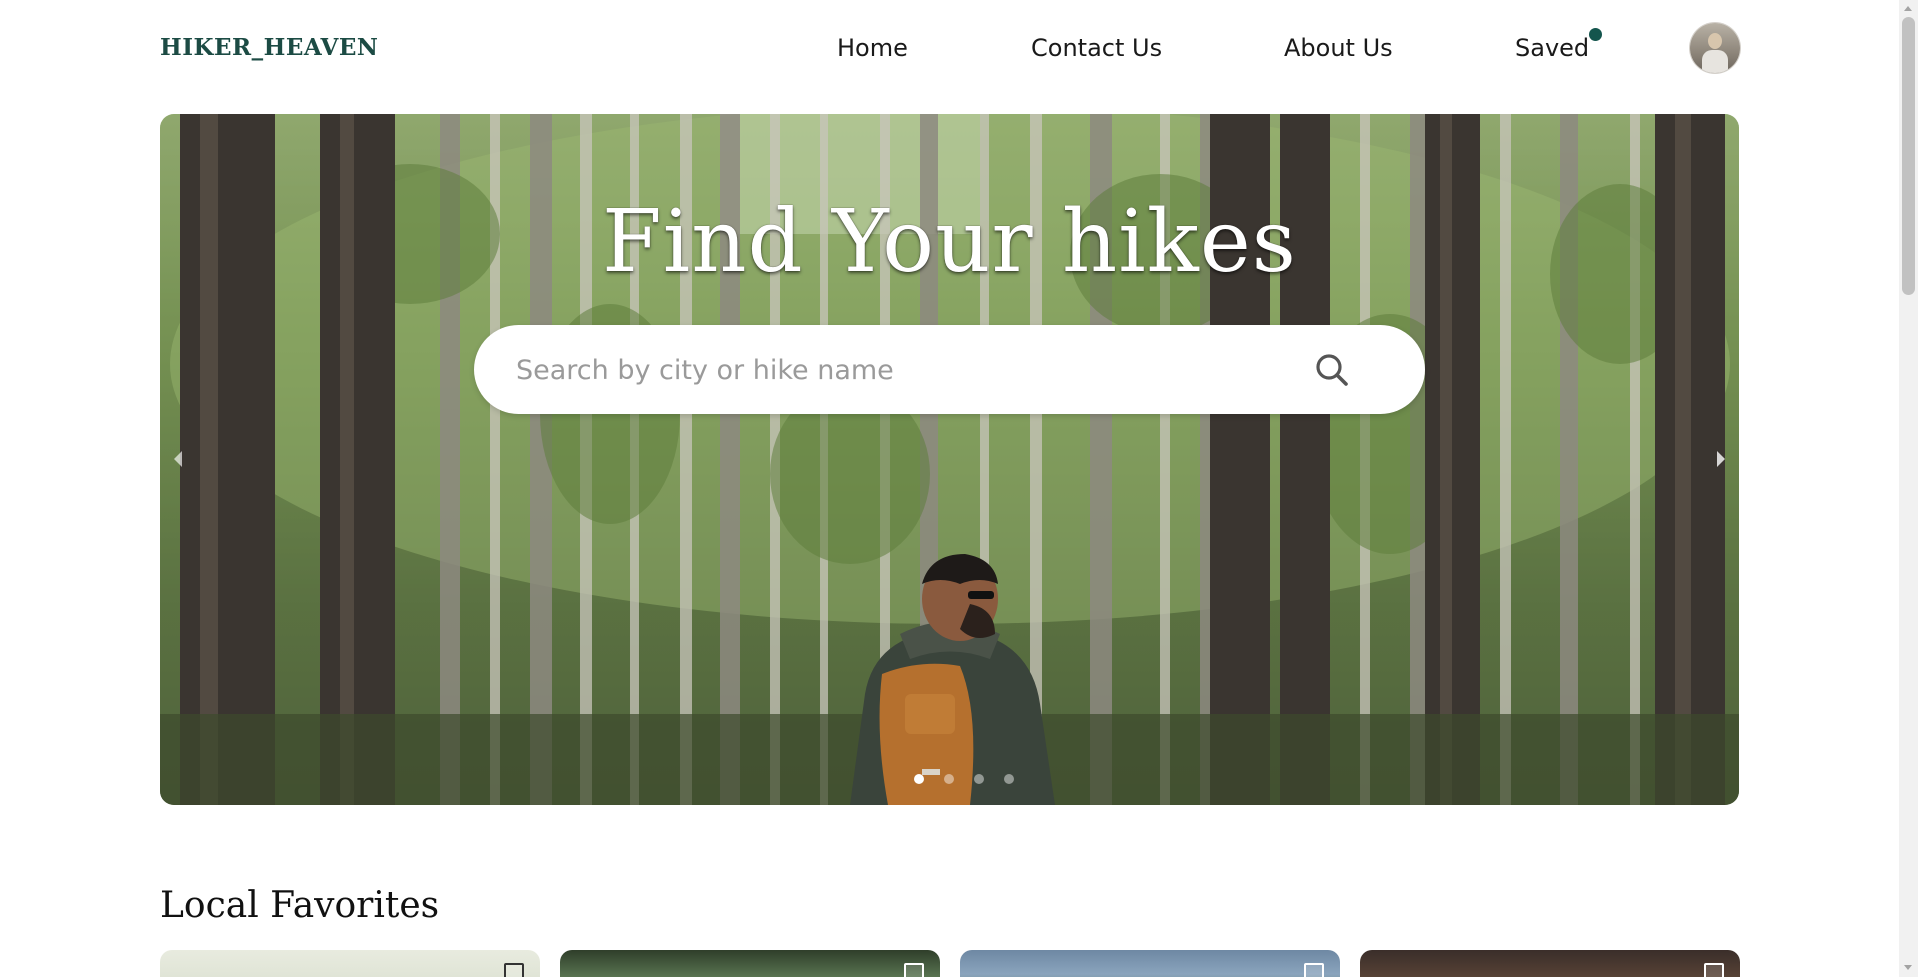 Image resolution: width=1918 pixels, height=977 pixels. Describe the element at coordinates (1908, 156) in the screenshot. I see `scrollbar-thumb` at that location.